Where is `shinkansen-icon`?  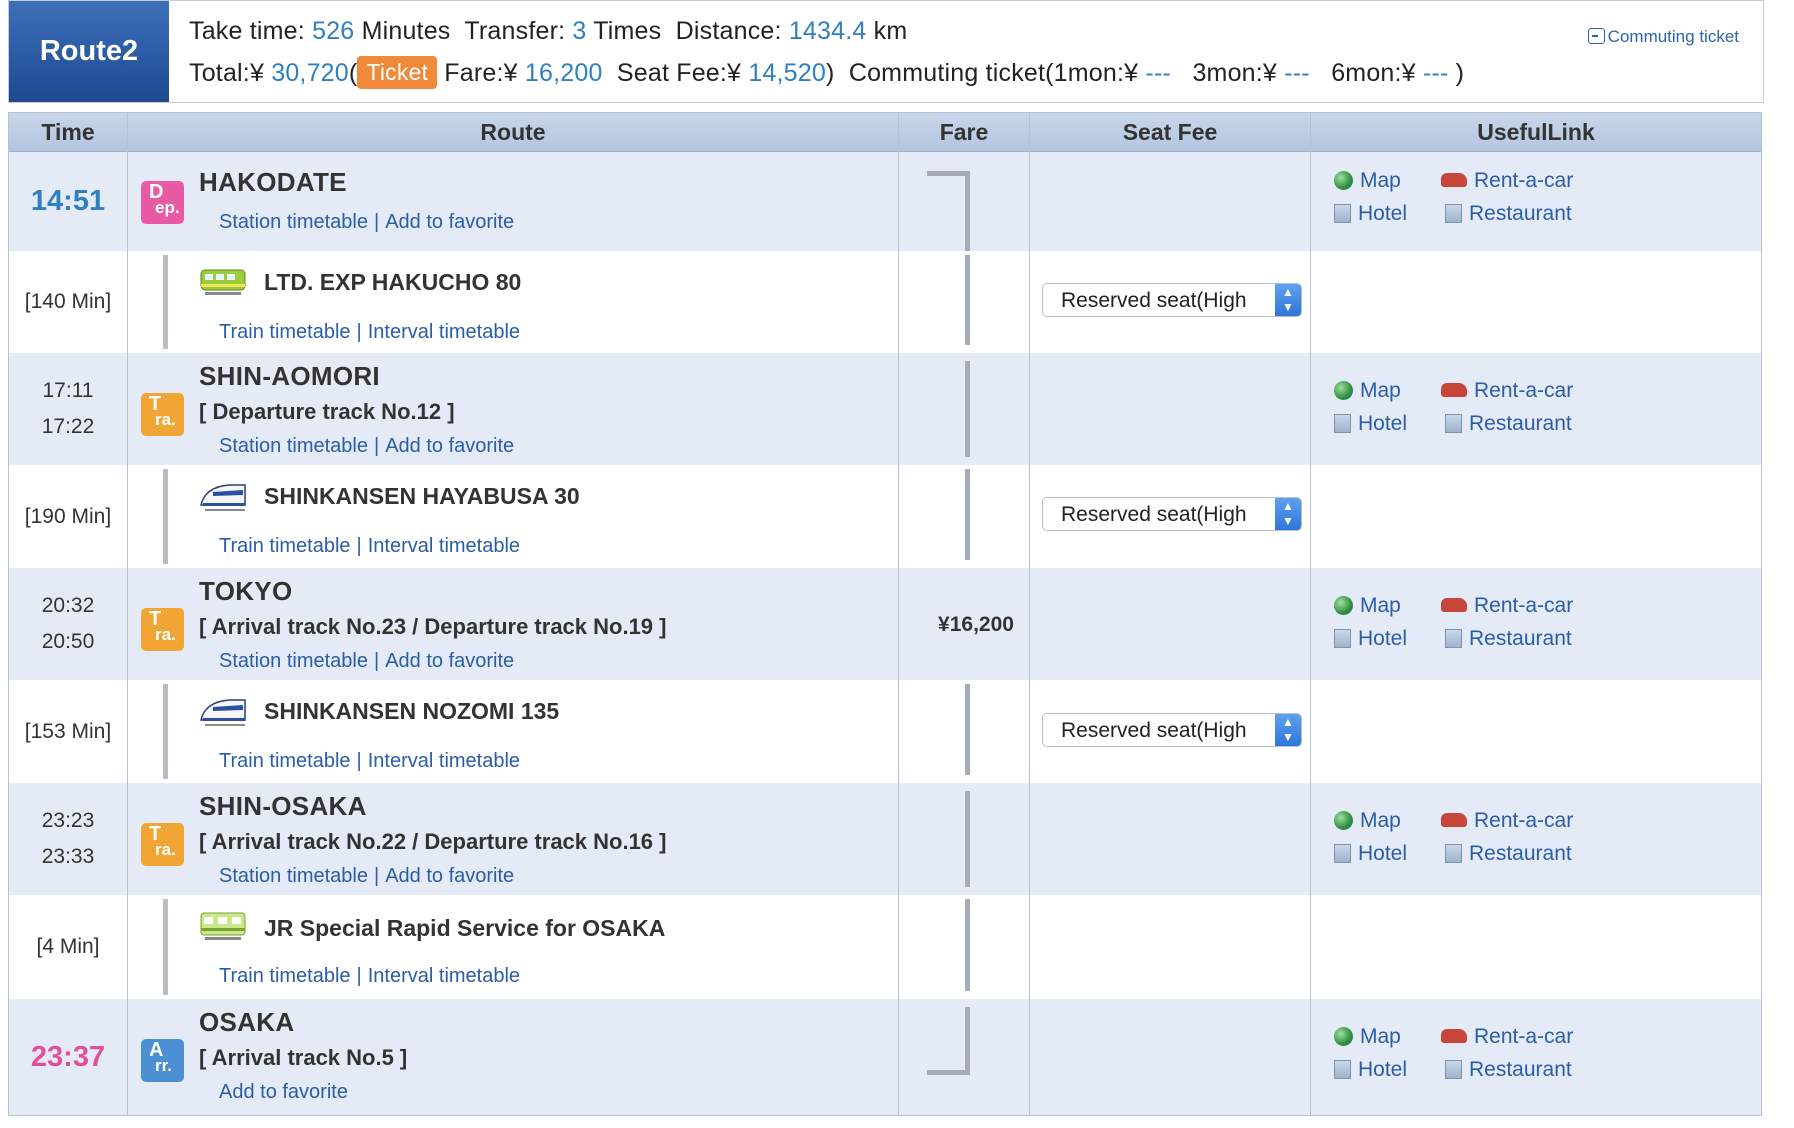 shinkansen-icon is located at coordinates (223, 497).